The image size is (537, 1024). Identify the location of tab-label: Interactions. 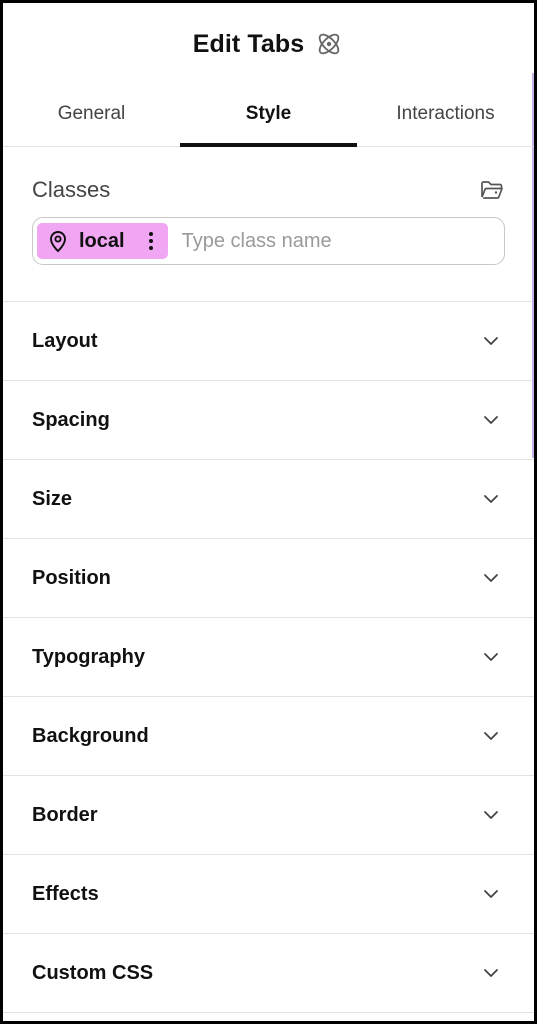
(445, 113).